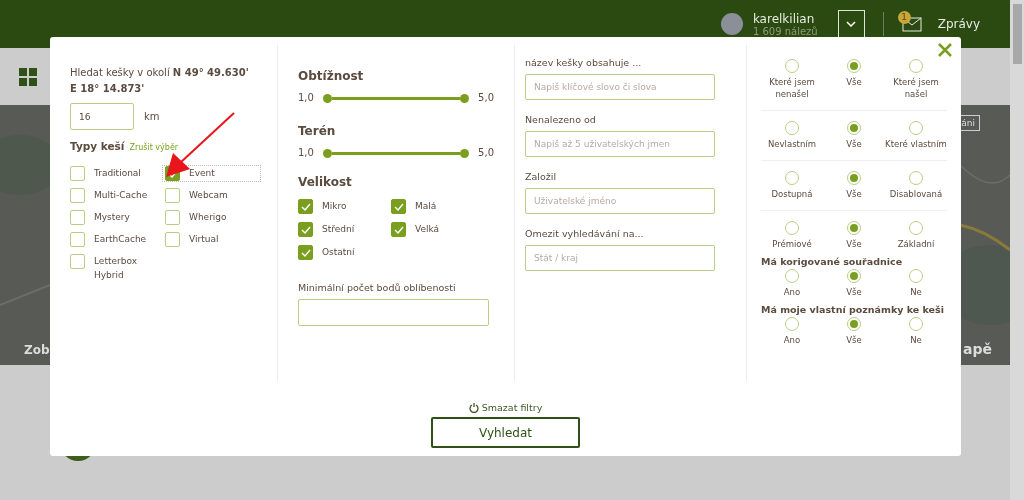 The image size is (1024, 500). Describe the element at coordinates (620, 144) in the screenshot. I see `text-field: Napiš až 5 uživatelských jmen` at that location.